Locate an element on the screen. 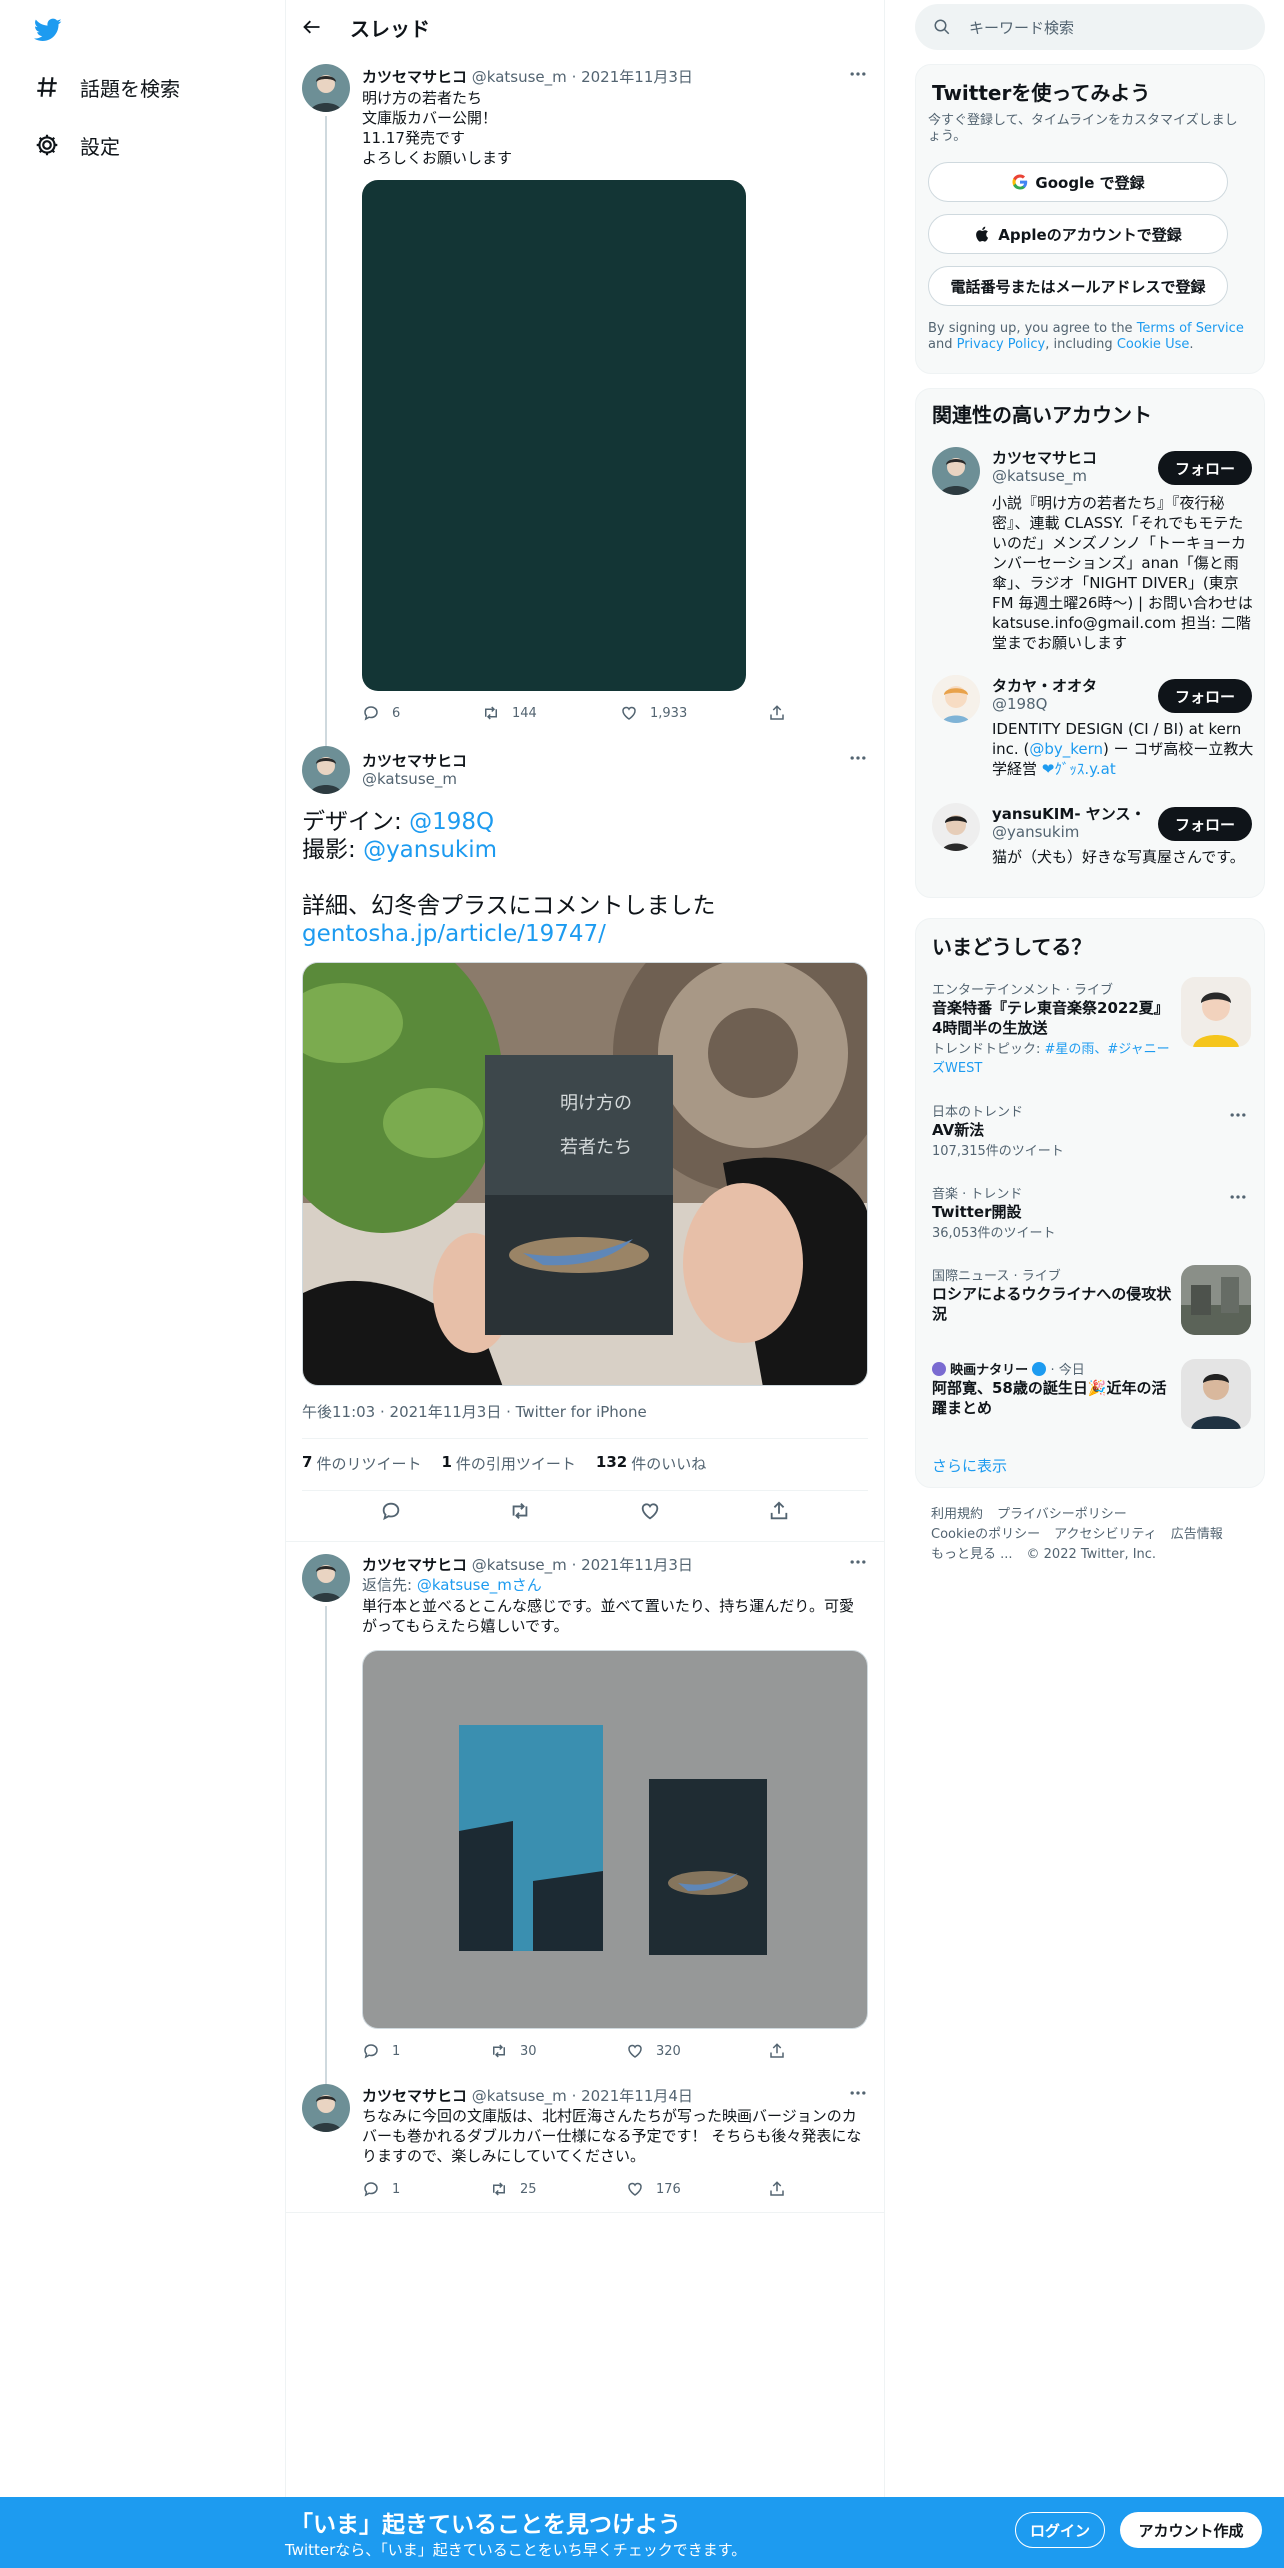 This screenshot has height=2568, width=1284. book-photo-image is located at coordinates (585, 1174).